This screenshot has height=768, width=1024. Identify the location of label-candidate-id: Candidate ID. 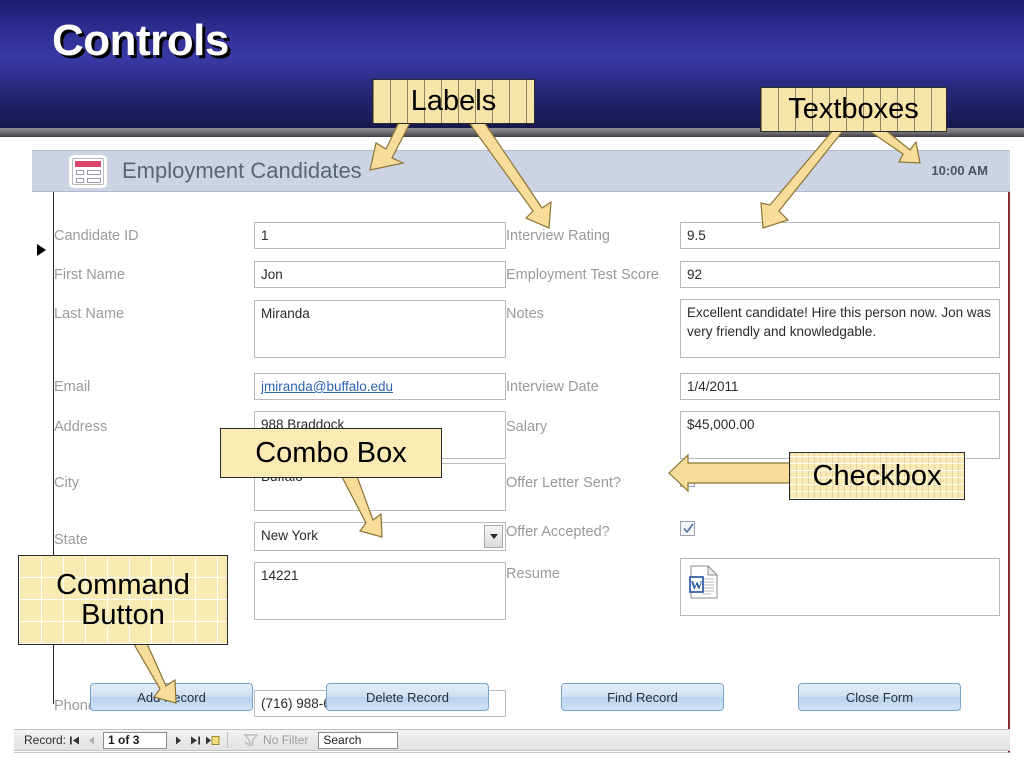
(96, 236).